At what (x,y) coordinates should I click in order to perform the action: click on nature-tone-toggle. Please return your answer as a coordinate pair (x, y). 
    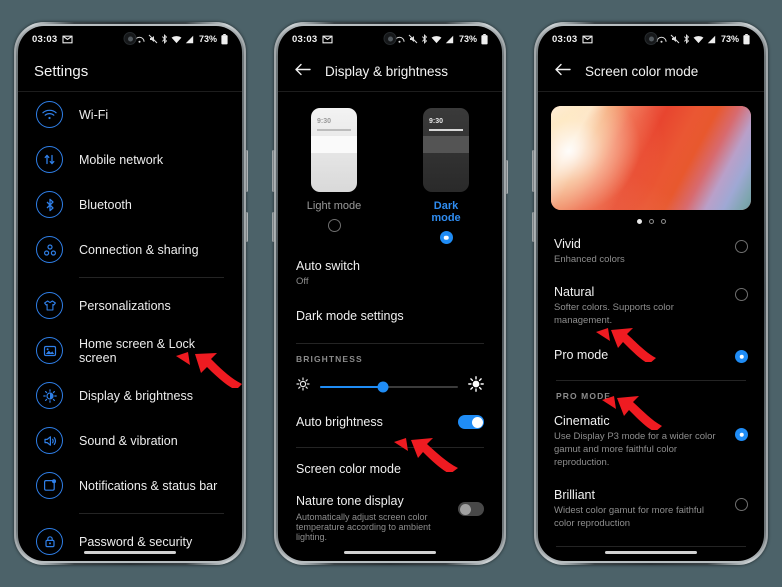
    Looking at the image, I should click on (471, 509).